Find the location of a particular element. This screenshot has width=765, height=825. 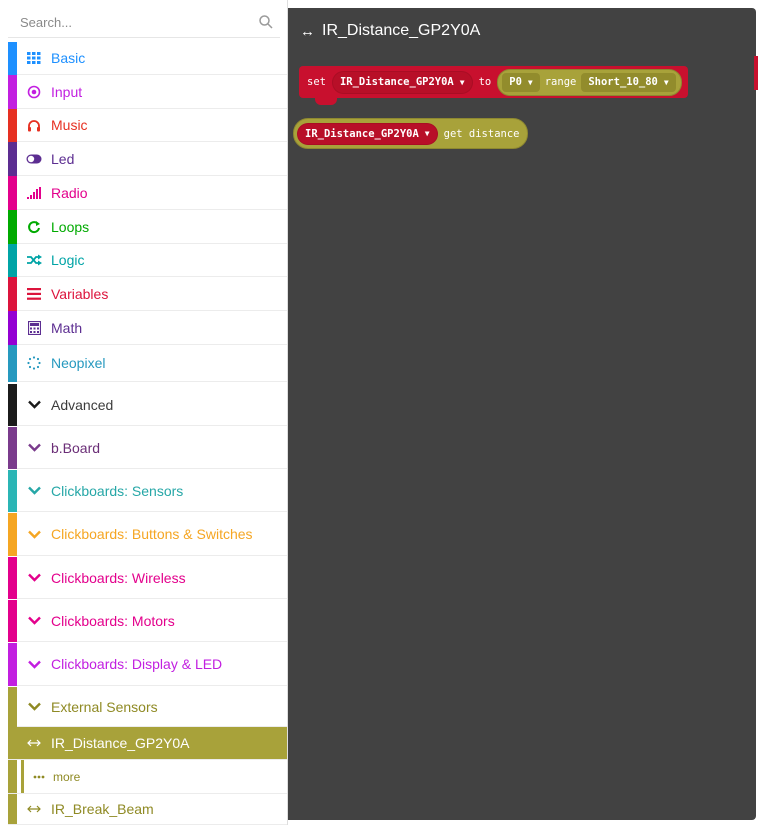

subcategory-more: more is located at coordinates (147, 777).